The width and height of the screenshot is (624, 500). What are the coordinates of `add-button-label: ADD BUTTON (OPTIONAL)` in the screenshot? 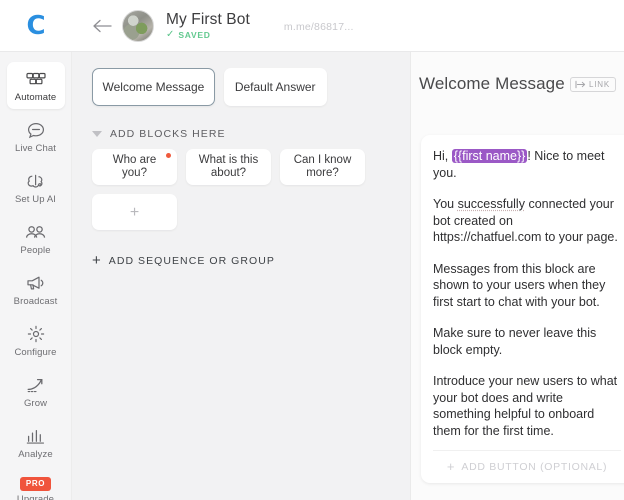 It's located at (534, 467).